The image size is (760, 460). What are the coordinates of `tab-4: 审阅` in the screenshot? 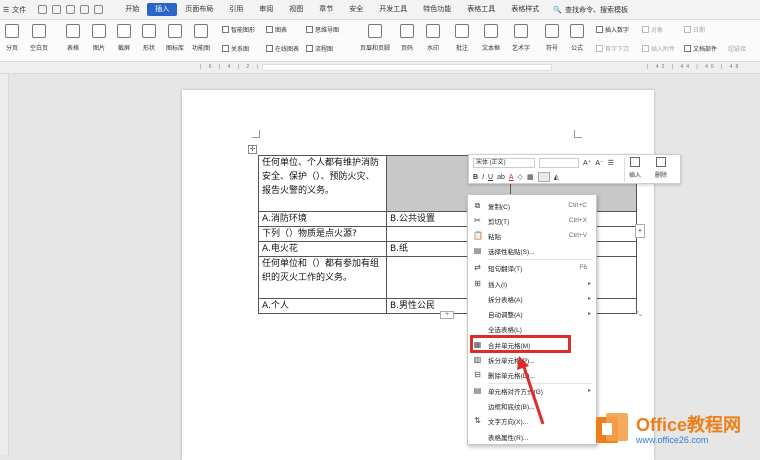 It's located at (266, 9).